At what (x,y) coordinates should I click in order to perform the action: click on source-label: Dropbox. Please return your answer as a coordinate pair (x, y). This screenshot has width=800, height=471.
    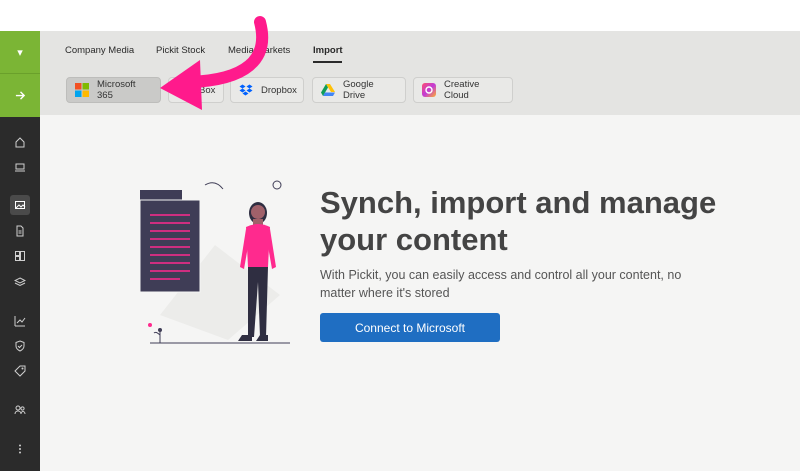
    Looking at the image, I should click on (279, 90).